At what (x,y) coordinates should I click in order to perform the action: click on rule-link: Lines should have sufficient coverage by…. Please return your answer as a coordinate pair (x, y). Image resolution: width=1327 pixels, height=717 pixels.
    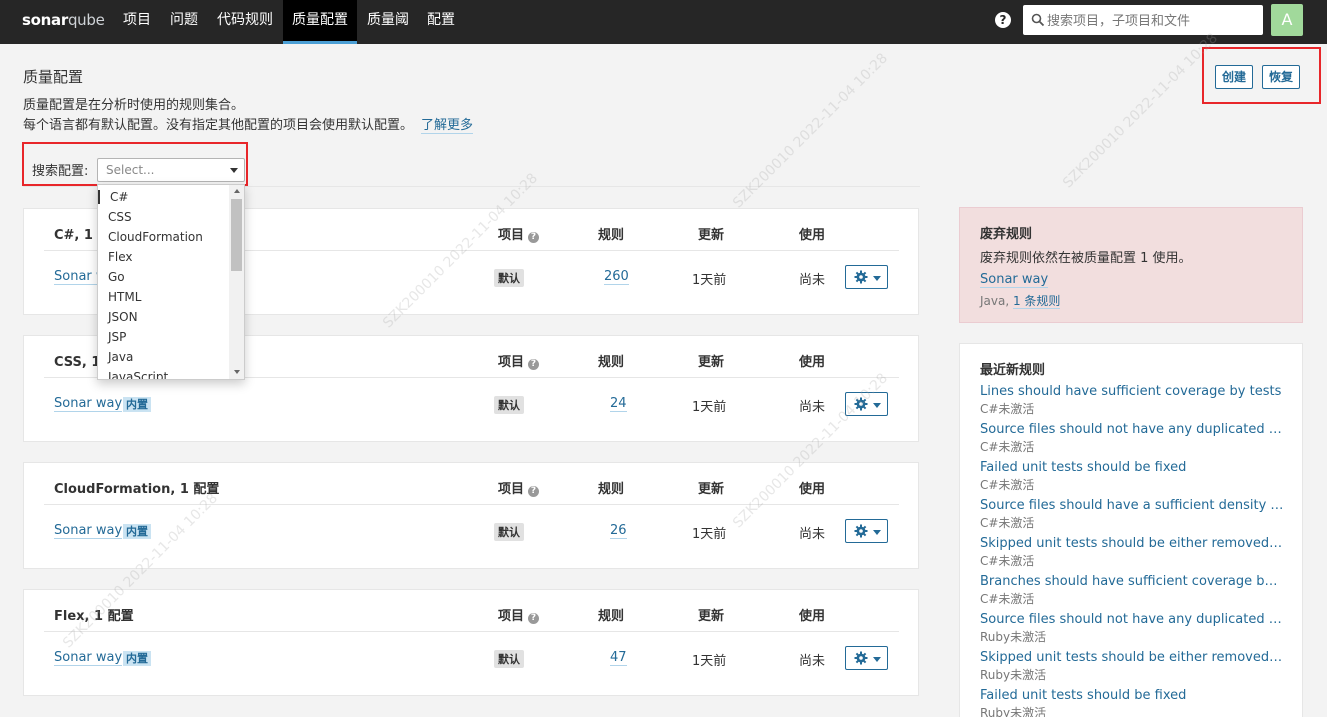
    Looking at the image, I should click on (1132, 391).